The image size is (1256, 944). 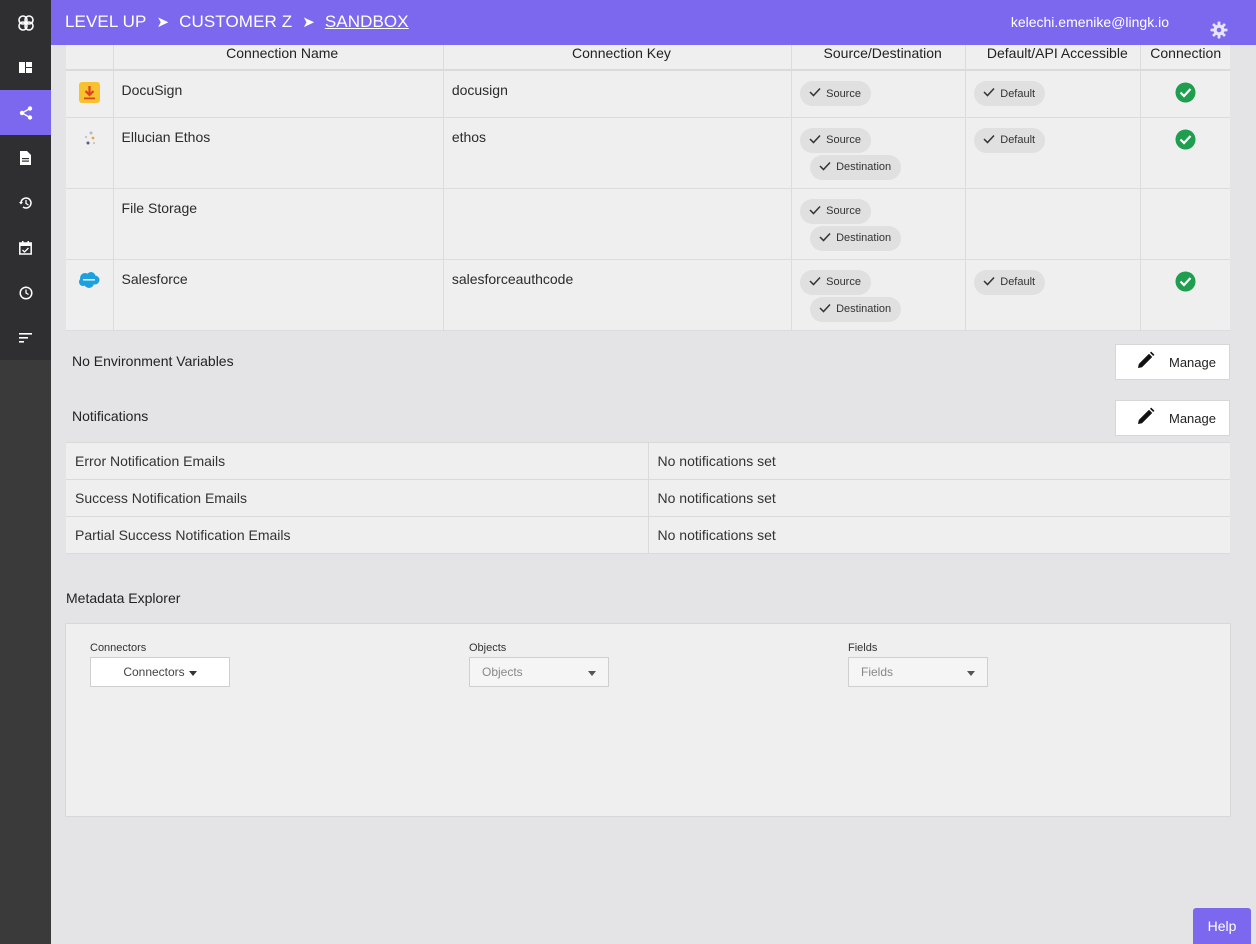 What do you see at coordinates (863, 648) in the screenshot?
I see `fields-label: Fields` at bounding box center [863, 648].